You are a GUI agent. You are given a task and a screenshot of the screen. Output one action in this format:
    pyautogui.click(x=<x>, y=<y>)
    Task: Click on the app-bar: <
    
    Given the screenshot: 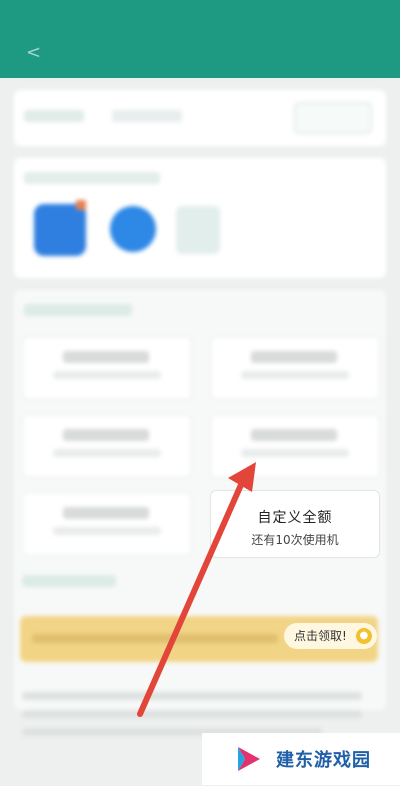 What is the action you would take?
    pyautogui.click(x=200, y=54)
    